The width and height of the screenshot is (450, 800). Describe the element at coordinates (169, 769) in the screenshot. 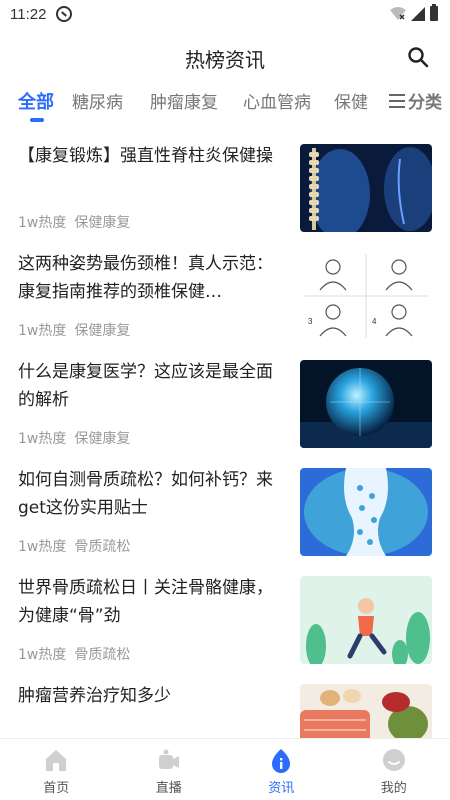

I see `nav-live: 直播` at that location.